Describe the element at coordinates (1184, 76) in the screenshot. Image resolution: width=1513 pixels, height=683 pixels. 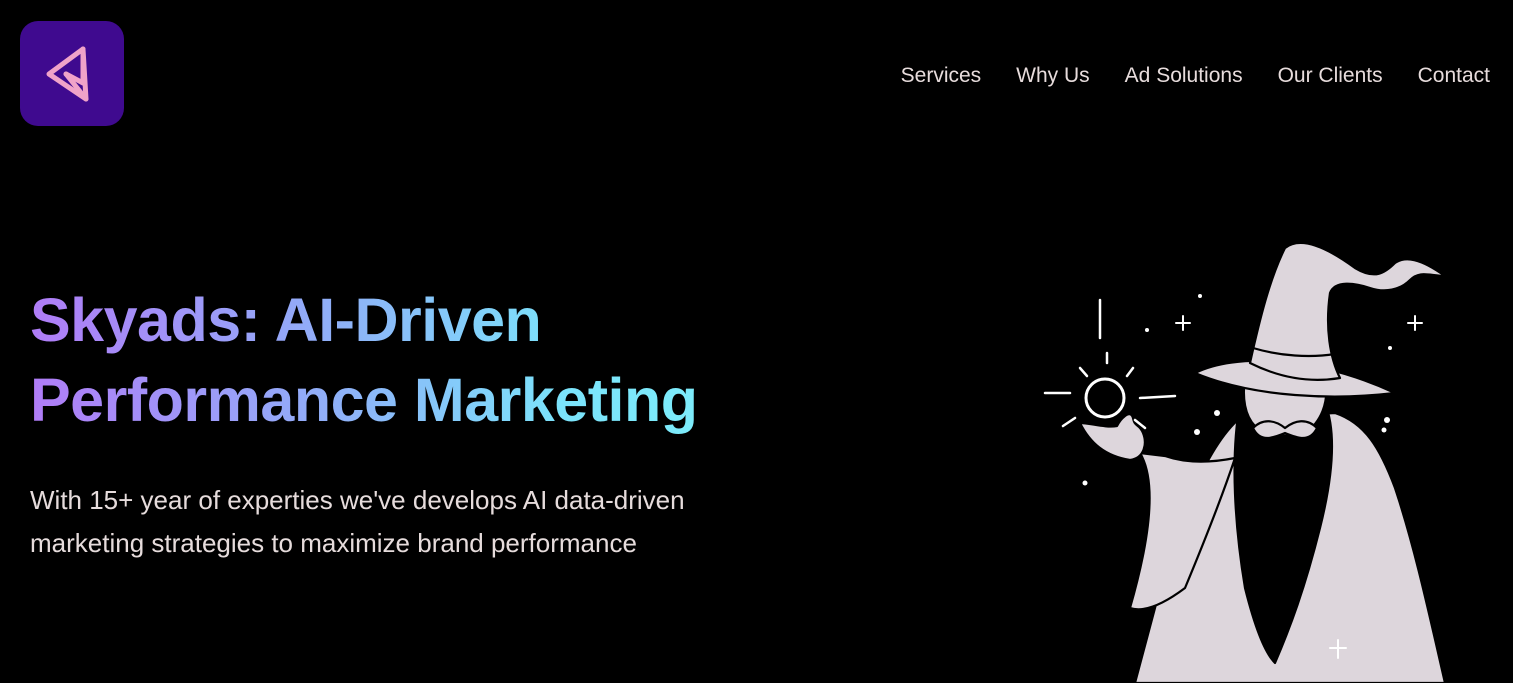
I see `nav-ad-solutions: Ad Solutions` at that location.